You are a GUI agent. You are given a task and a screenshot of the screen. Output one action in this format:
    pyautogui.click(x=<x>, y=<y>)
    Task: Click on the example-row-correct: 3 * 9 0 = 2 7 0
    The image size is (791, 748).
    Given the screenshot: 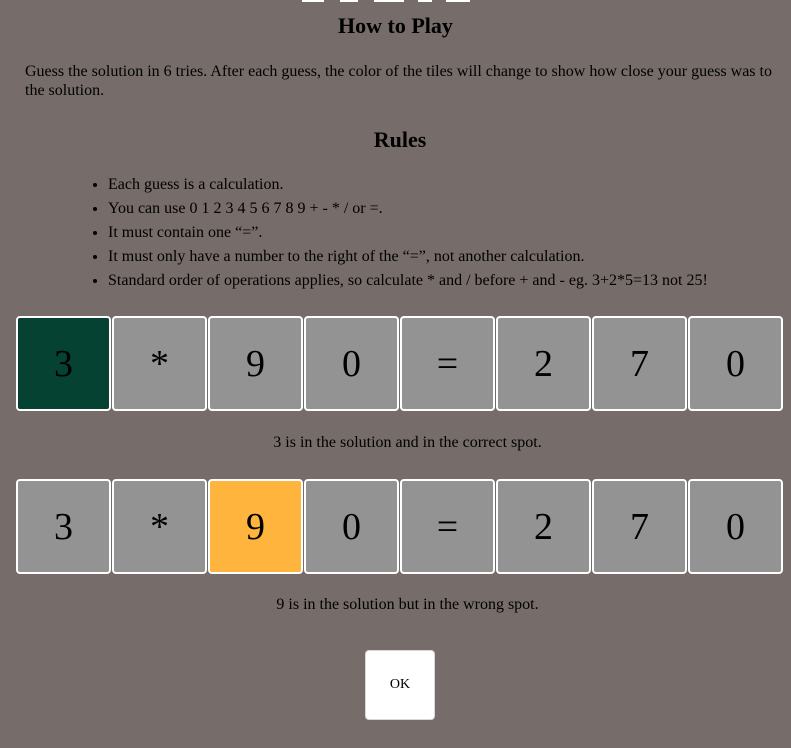 What is the action you would take?
    pyautogui.click(x=400, y=363)
    